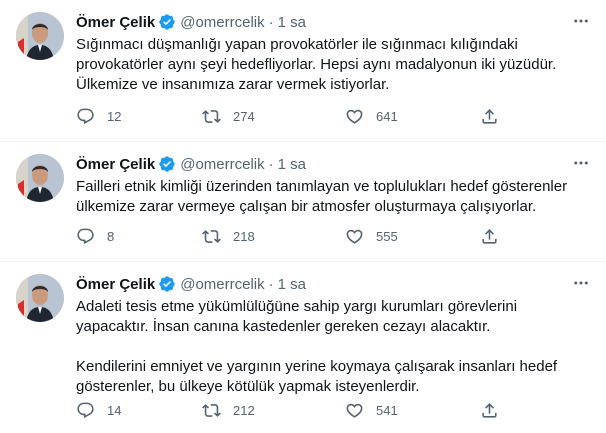 The width and height of the screenshot is (606, 433). Describe the element at coordinates (296, 116) in the screenshot. I see `tweet-actions: 12 274 641` at that location.